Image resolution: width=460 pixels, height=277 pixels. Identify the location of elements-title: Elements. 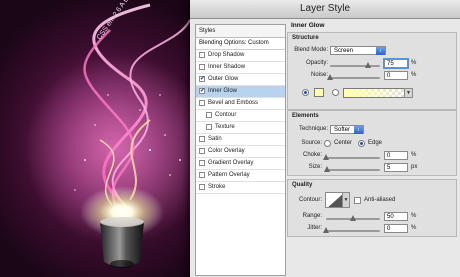
(305, 116).